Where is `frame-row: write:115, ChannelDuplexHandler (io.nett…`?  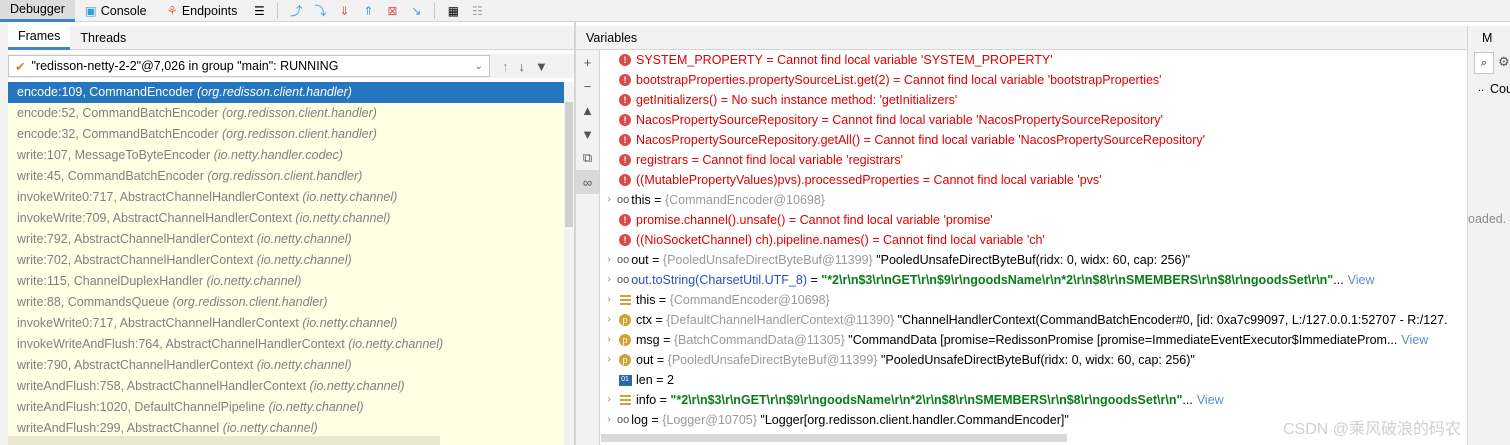 frame-row: write:115, ChannelDuplexHandler (io.nett… is located at coordinates (286, 281).